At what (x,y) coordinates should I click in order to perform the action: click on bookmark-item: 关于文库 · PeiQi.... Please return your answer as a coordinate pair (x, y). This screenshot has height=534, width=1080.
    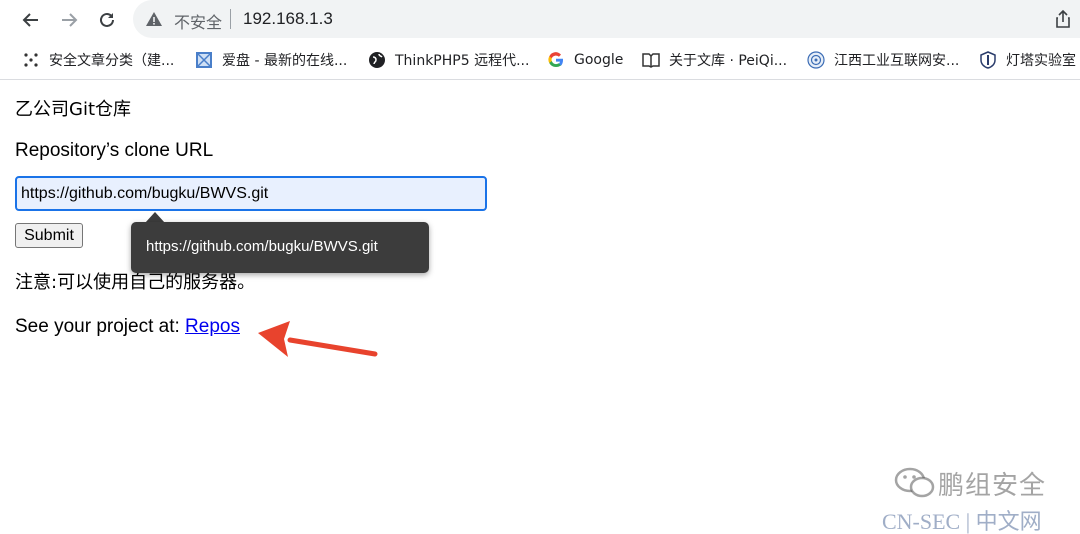
    Looking at the image, I should click on (714, 60).